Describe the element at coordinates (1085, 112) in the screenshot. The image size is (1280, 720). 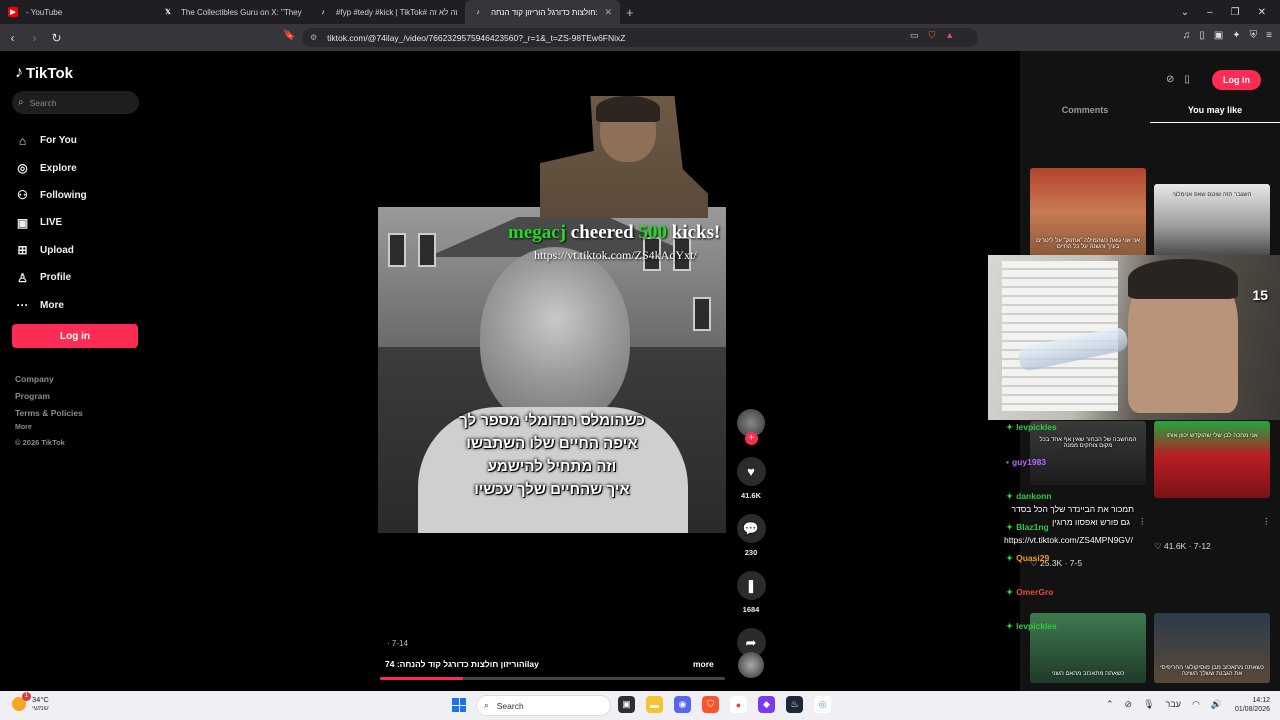
I see `tab-comments: Comments` at that location.